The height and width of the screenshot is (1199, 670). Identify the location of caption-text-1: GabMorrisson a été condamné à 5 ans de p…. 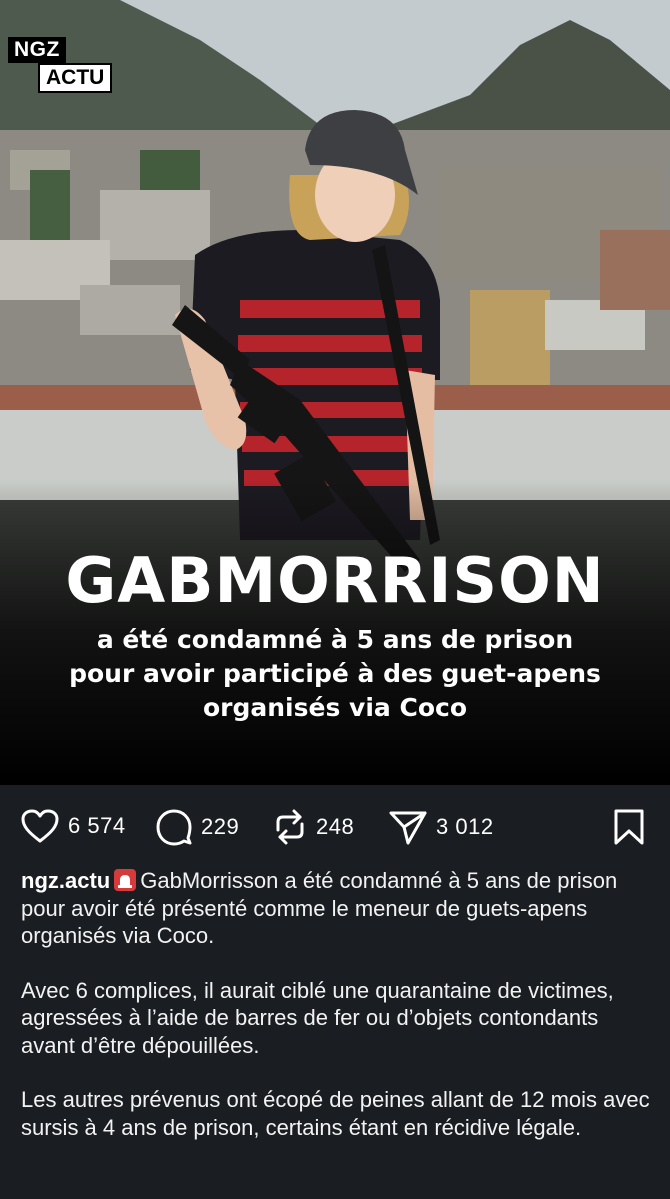
(319, 908).